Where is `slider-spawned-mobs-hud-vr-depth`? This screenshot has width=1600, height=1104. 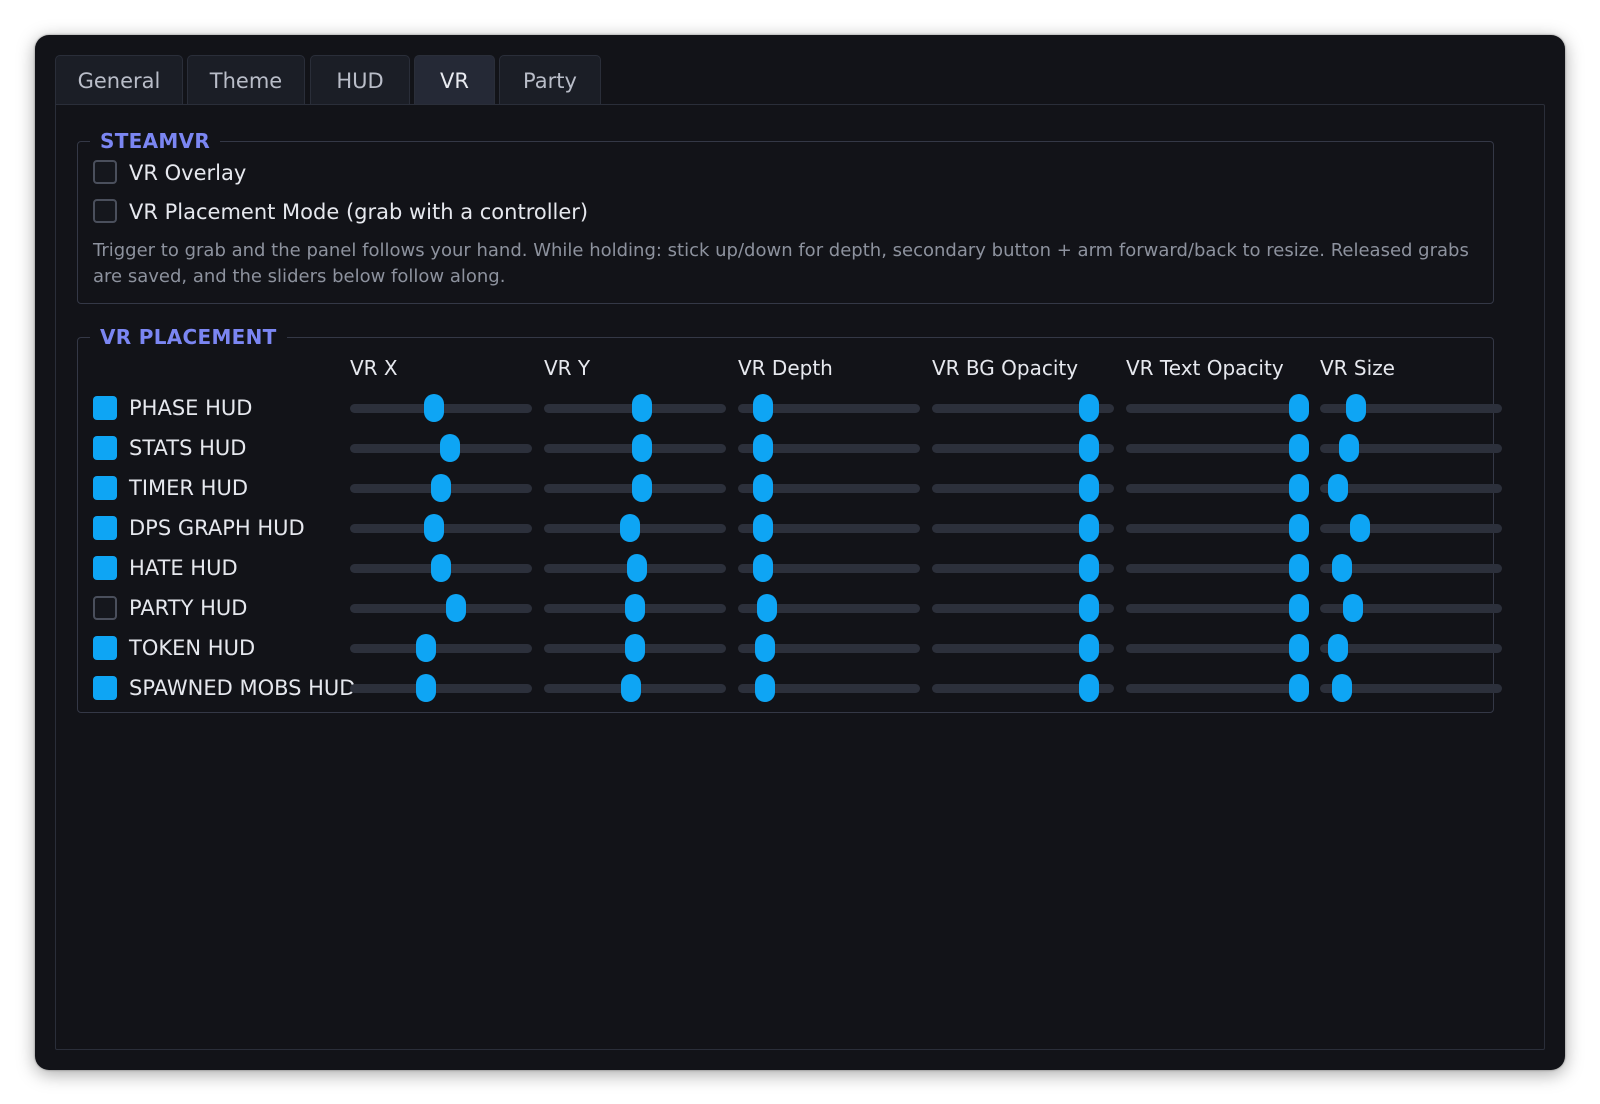 slider-spawned-mobs-hud-vr-depth is located at coordinates (829, 688).